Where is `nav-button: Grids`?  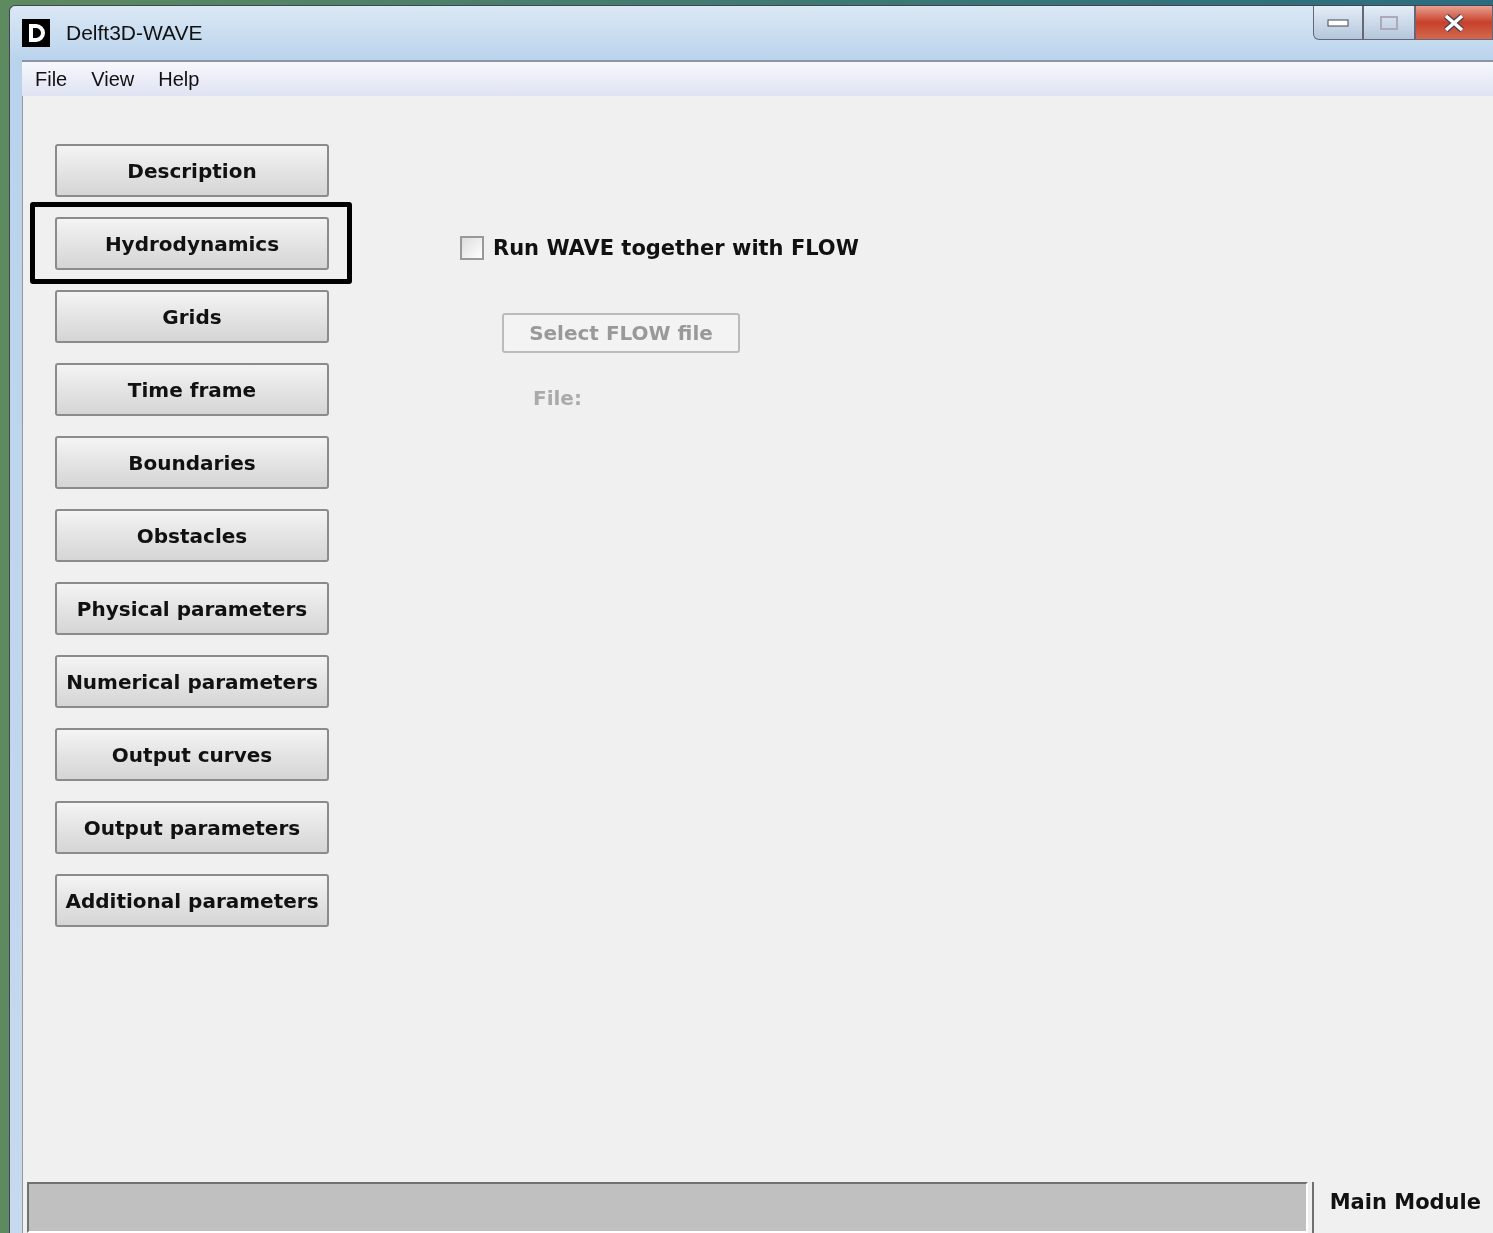
nav-button: Grids is located at coordinates (192, 316).